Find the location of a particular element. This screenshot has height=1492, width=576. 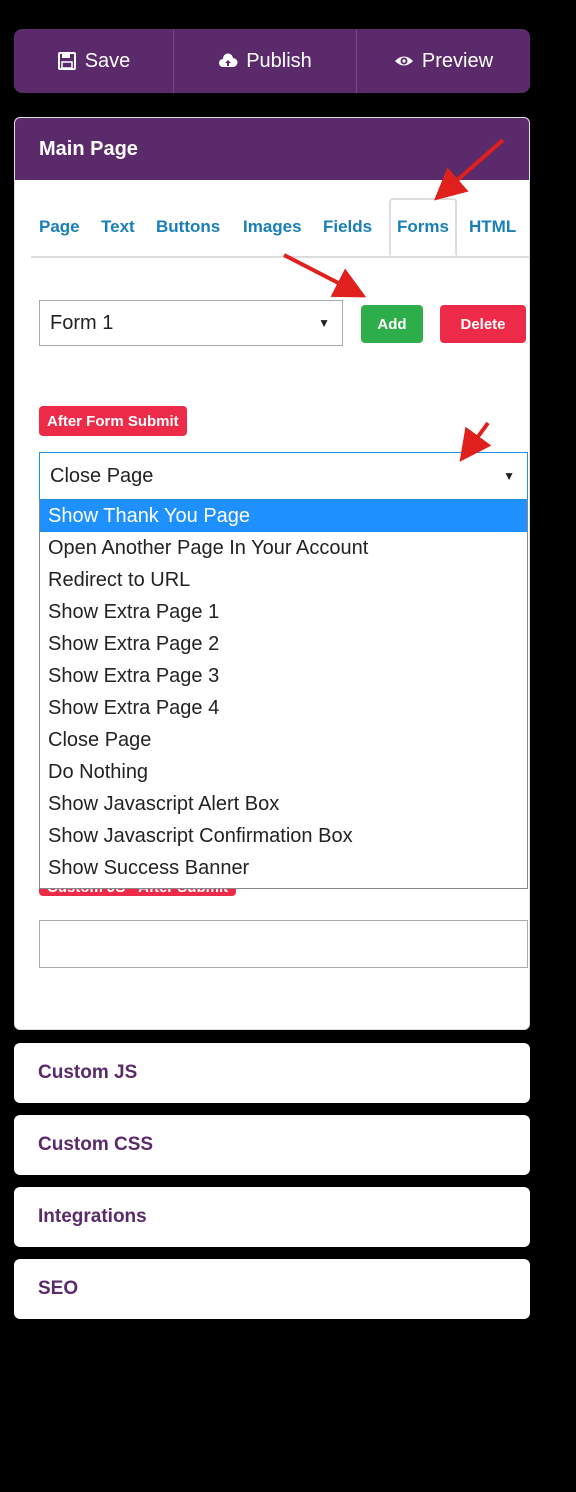

option-show-thank-you-page: Show Thank You Page is located at coordinates (283, 516).